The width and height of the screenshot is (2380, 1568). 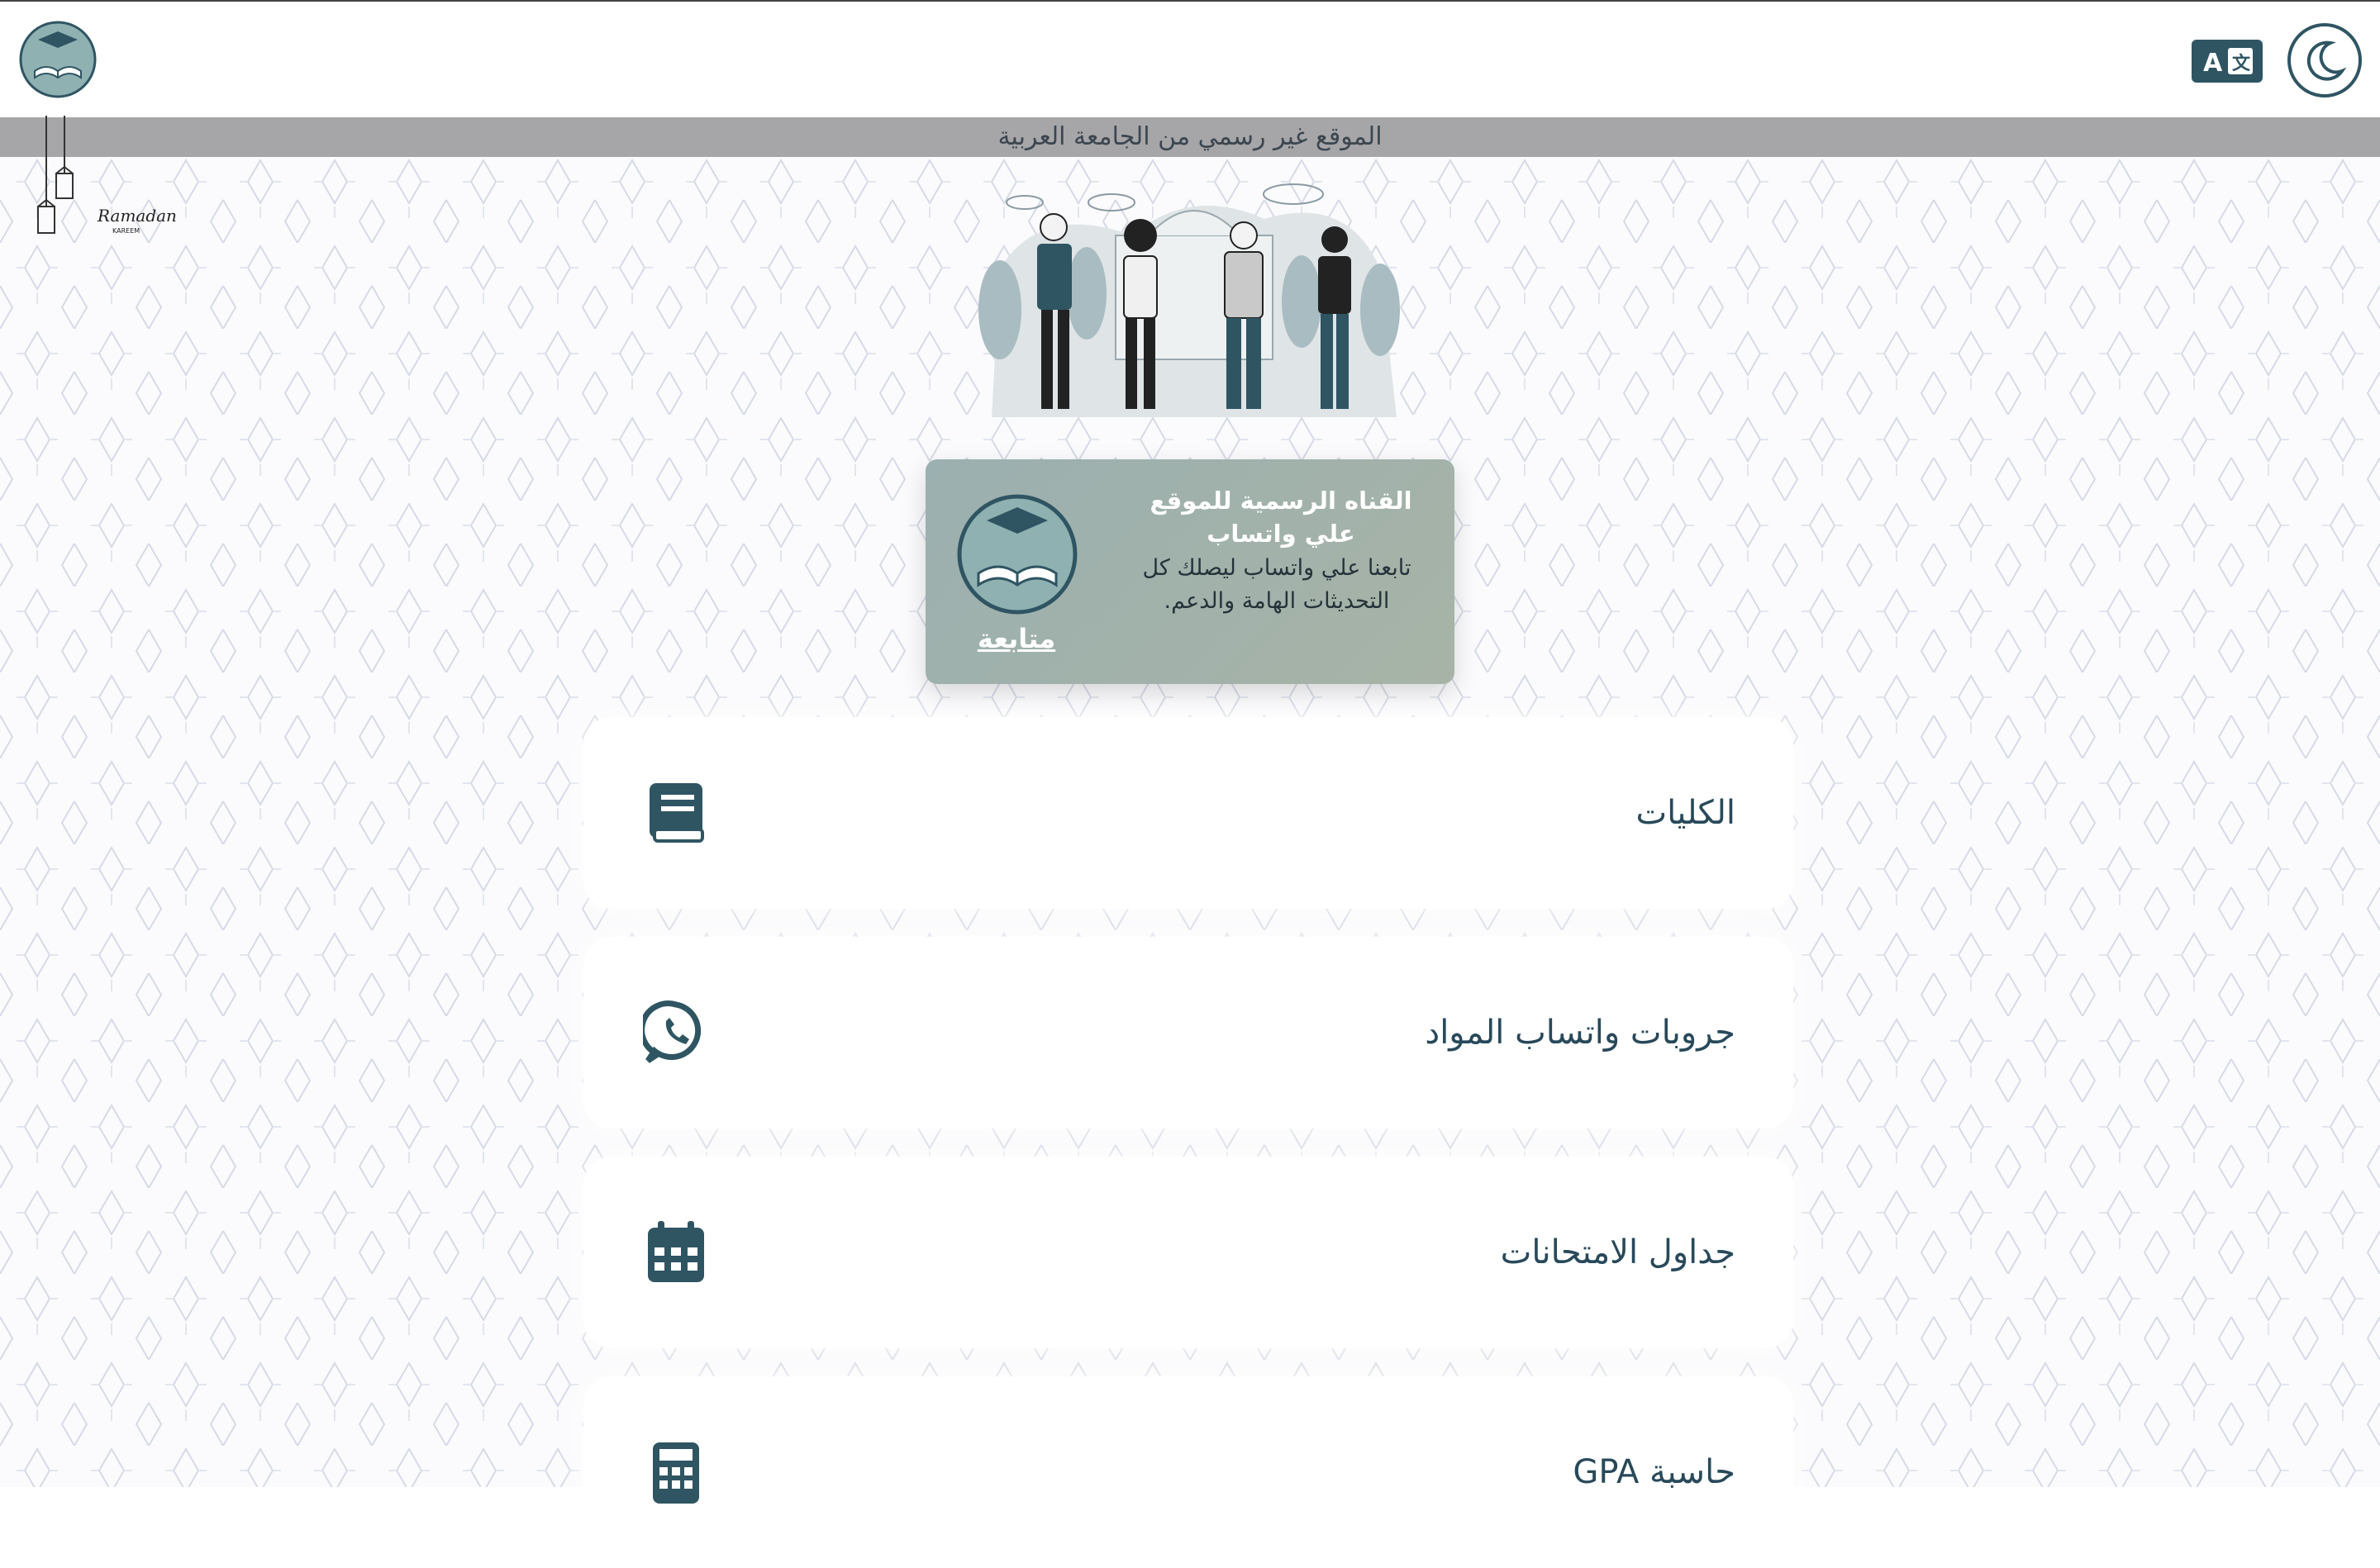 I want to click on book-icon, so click(x=677, y=813).